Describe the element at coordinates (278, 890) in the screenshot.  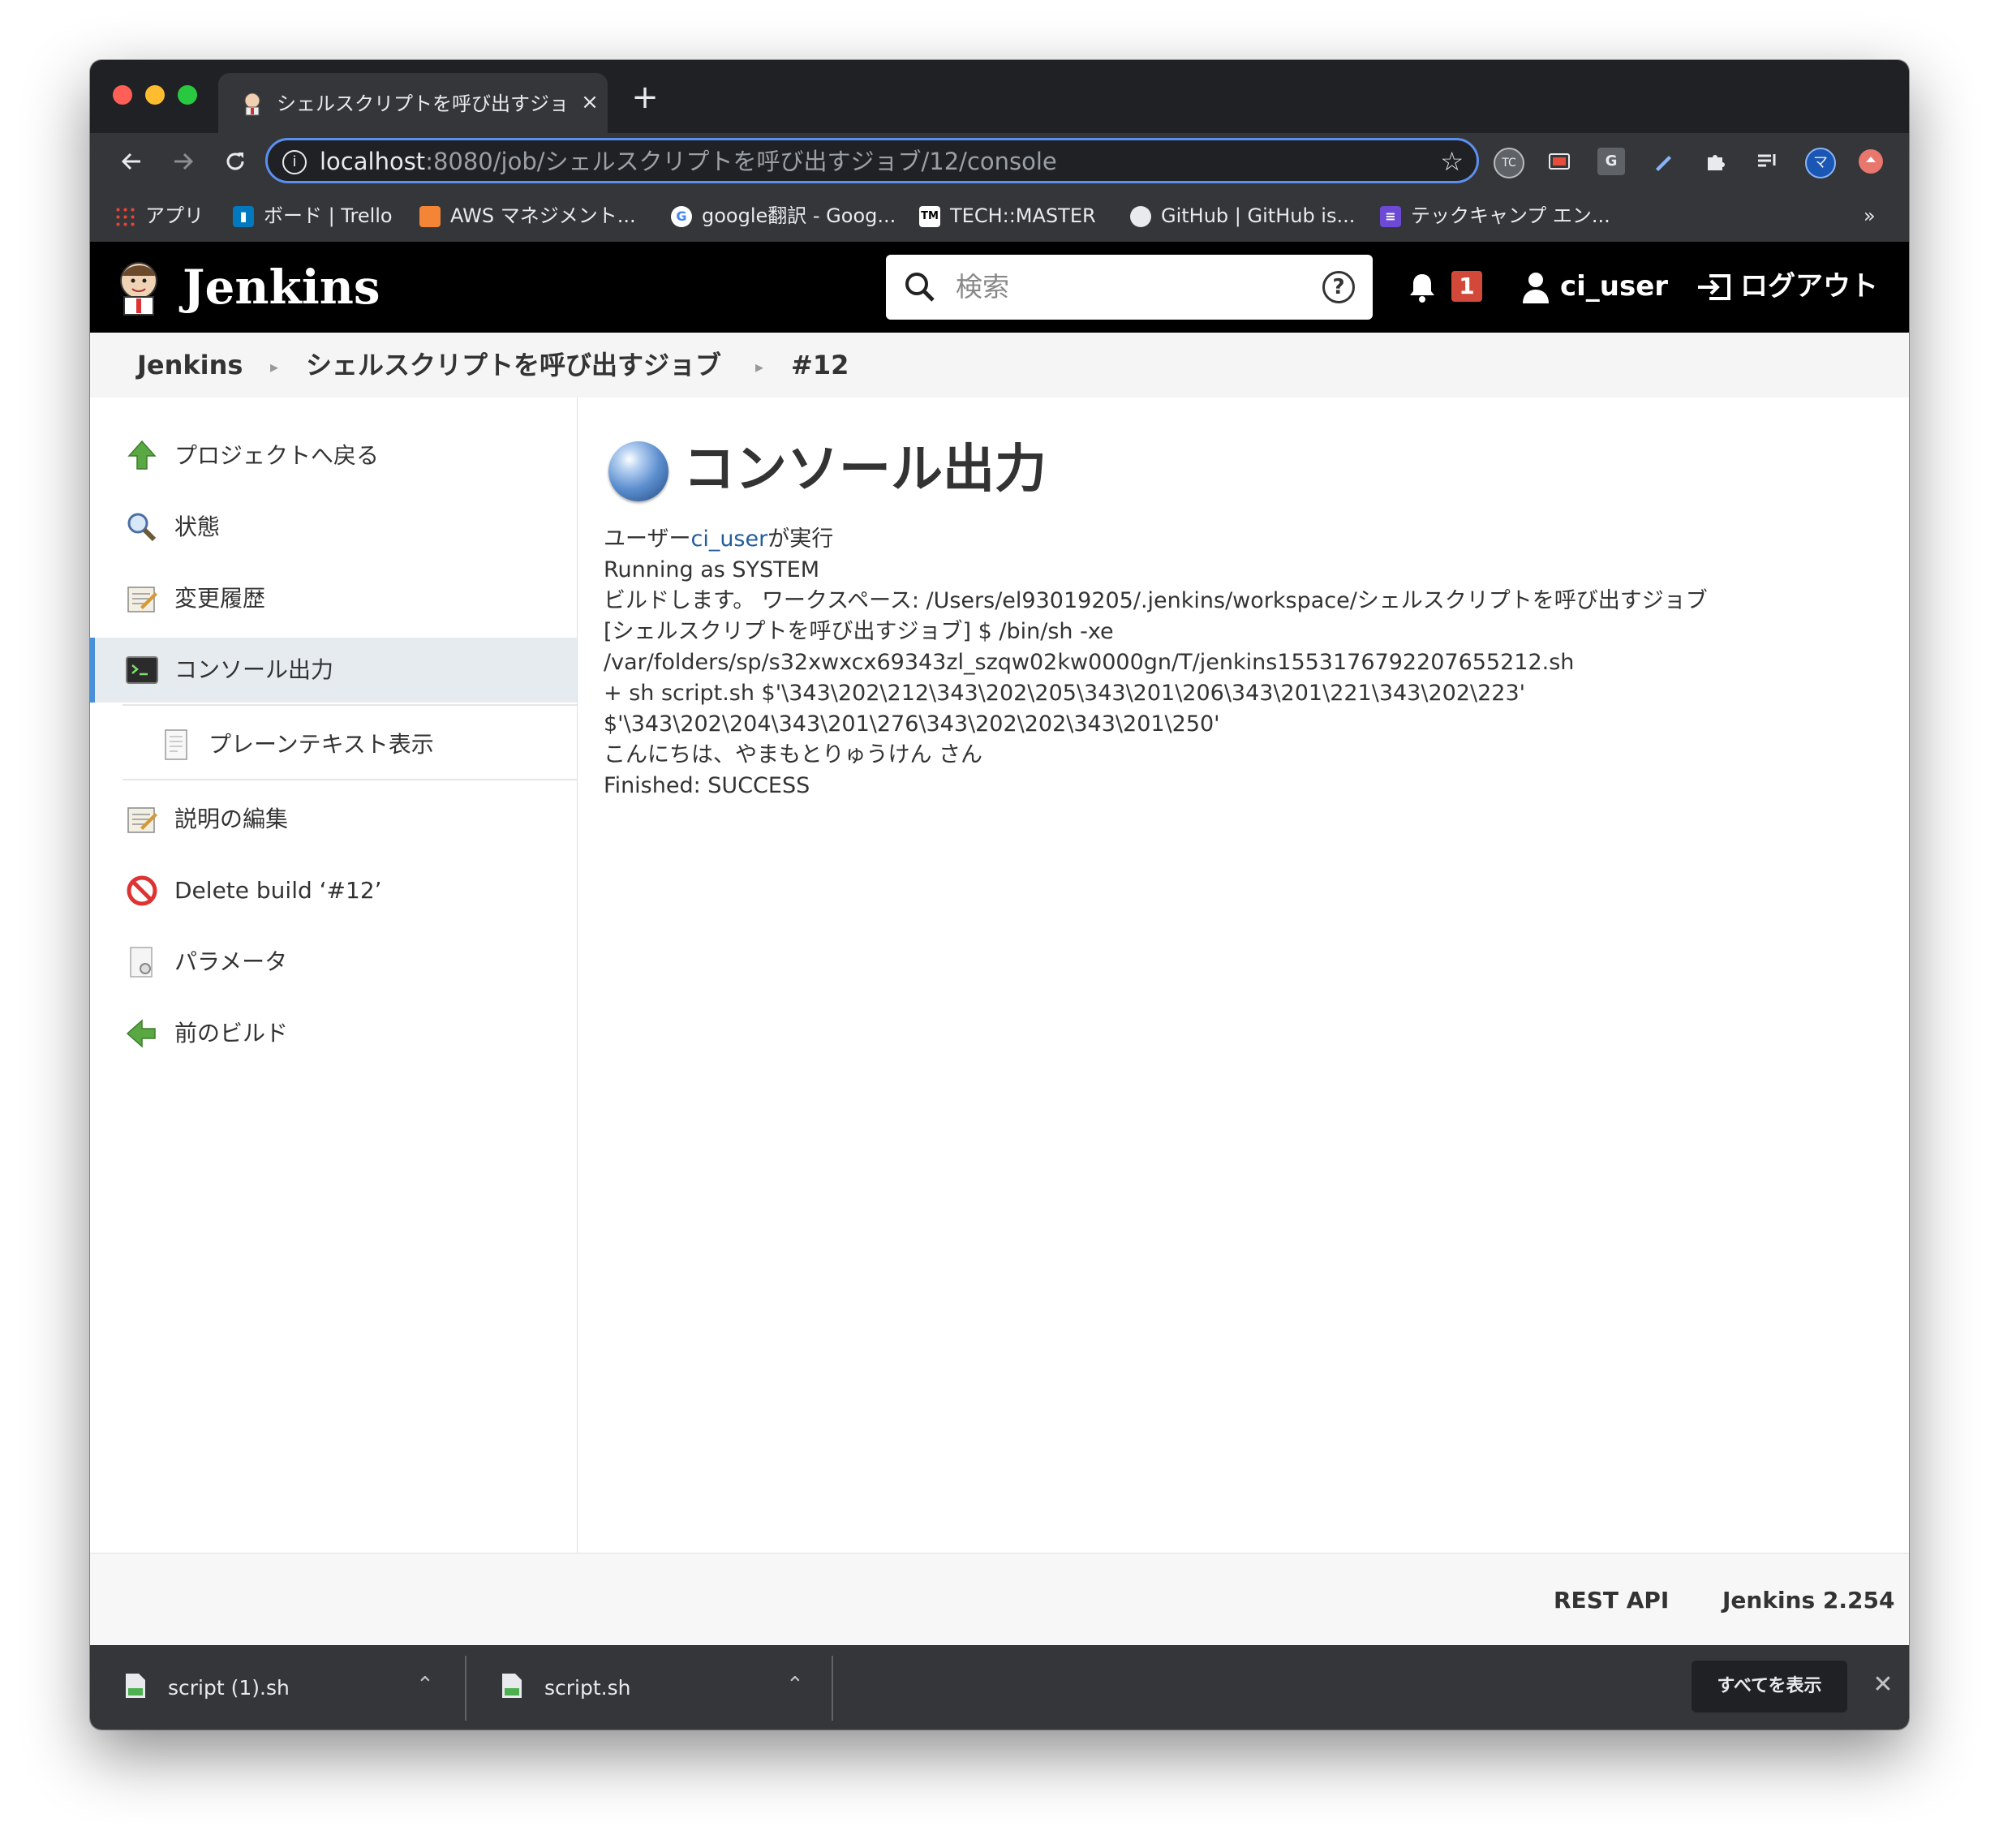
I see `task-label: Delete build ‘#12’` at that location.